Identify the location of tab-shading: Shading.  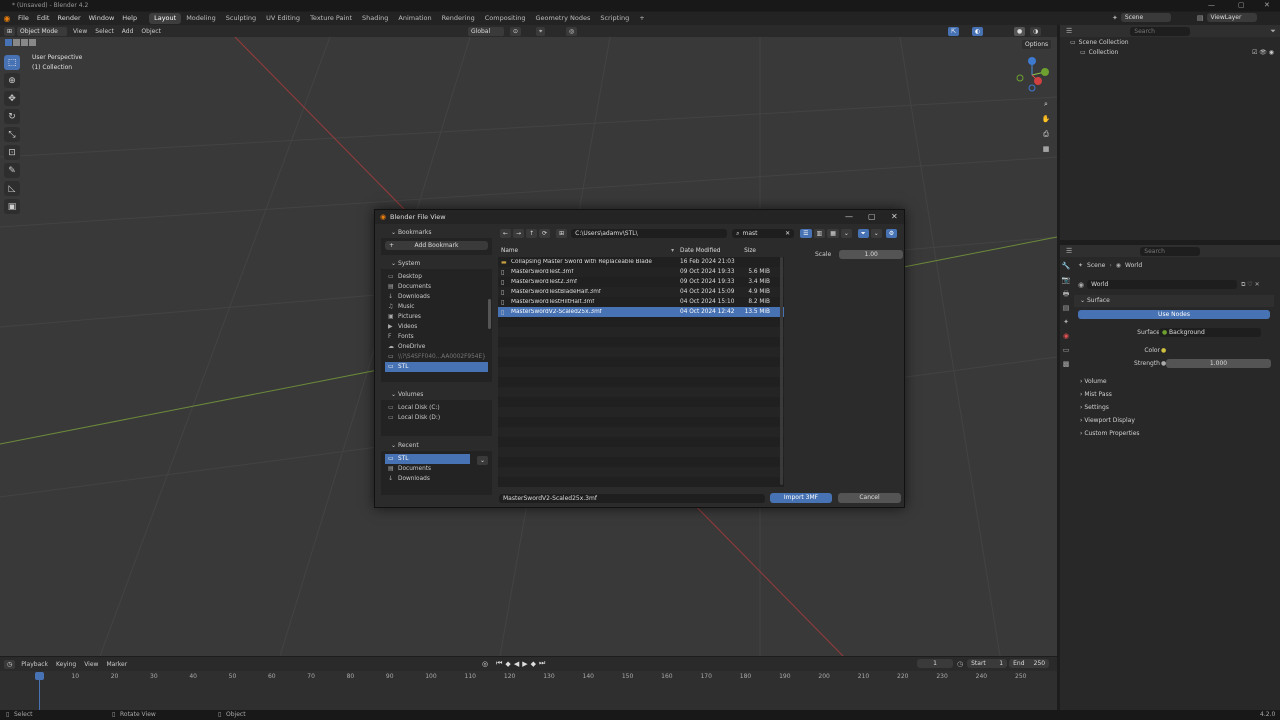
(375, 18).